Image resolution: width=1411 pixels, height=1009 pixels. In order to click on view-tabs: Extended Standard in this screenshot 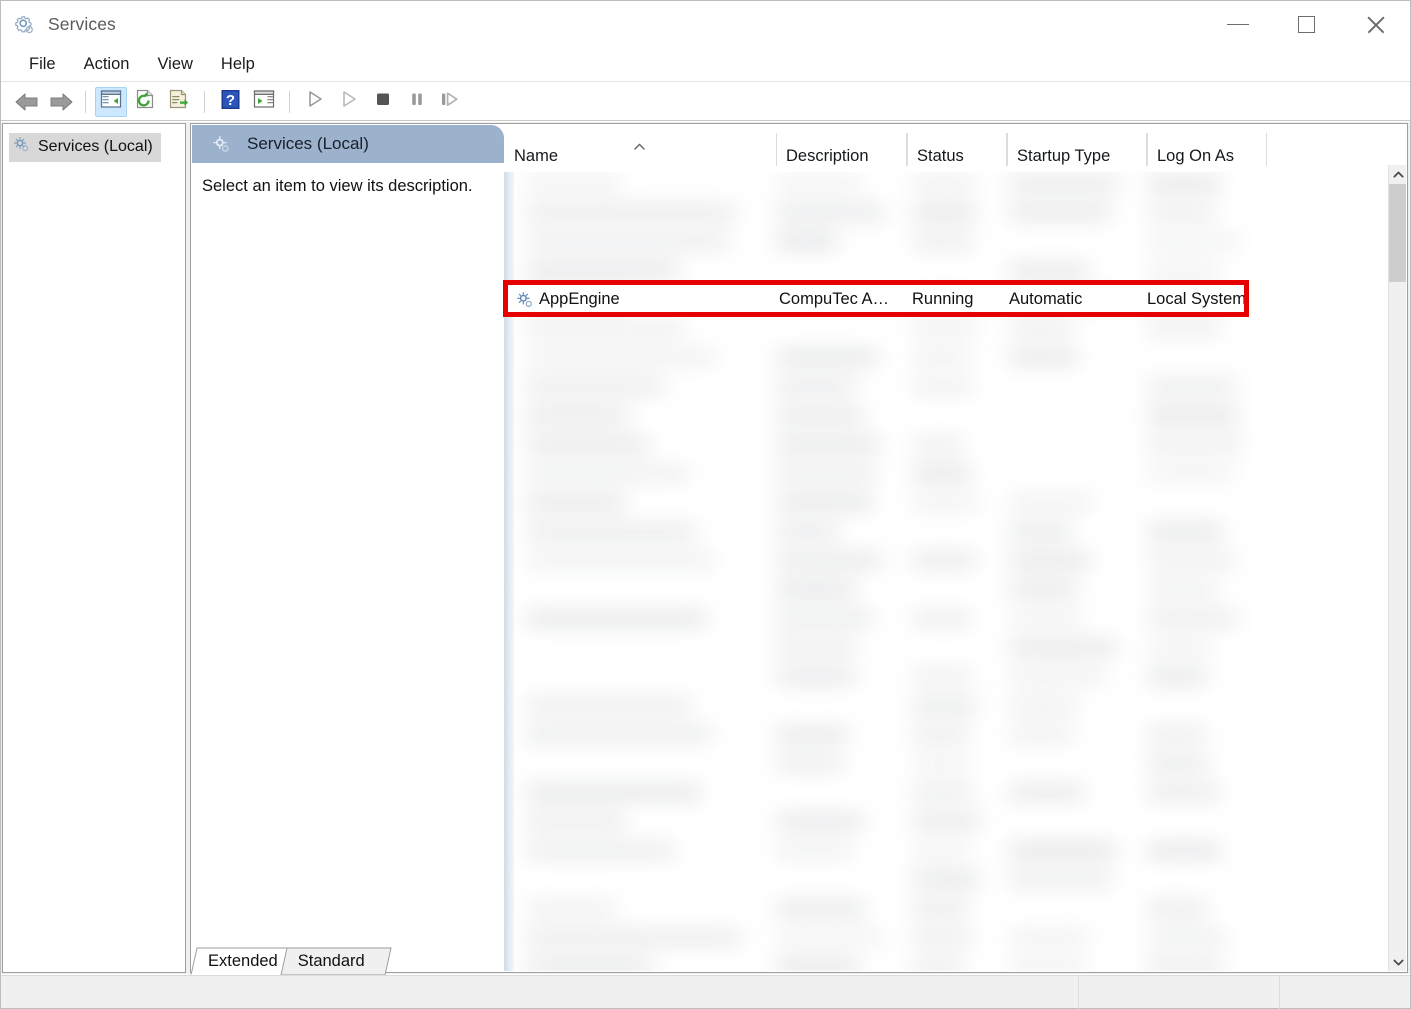, I will do `click(291, 962)`.